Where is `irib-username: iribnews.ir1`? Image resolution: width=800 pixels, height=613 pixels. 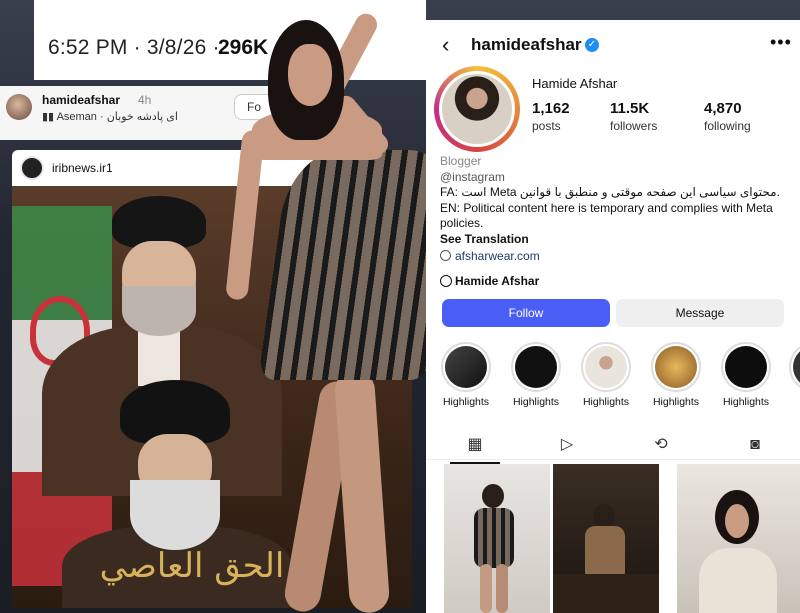 irib-username: iribnews.ir1 is located at coordinates (82, 168).